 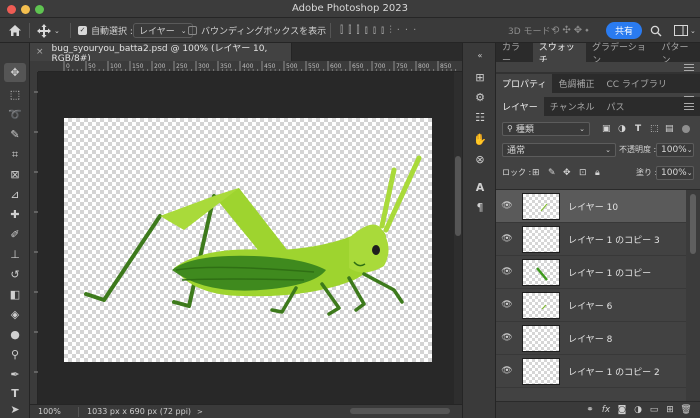 What do you see at coordinates (480, 55) in the screenshot?
I see `collapse-arrows-icon: «` at bounding box center [480, 55].